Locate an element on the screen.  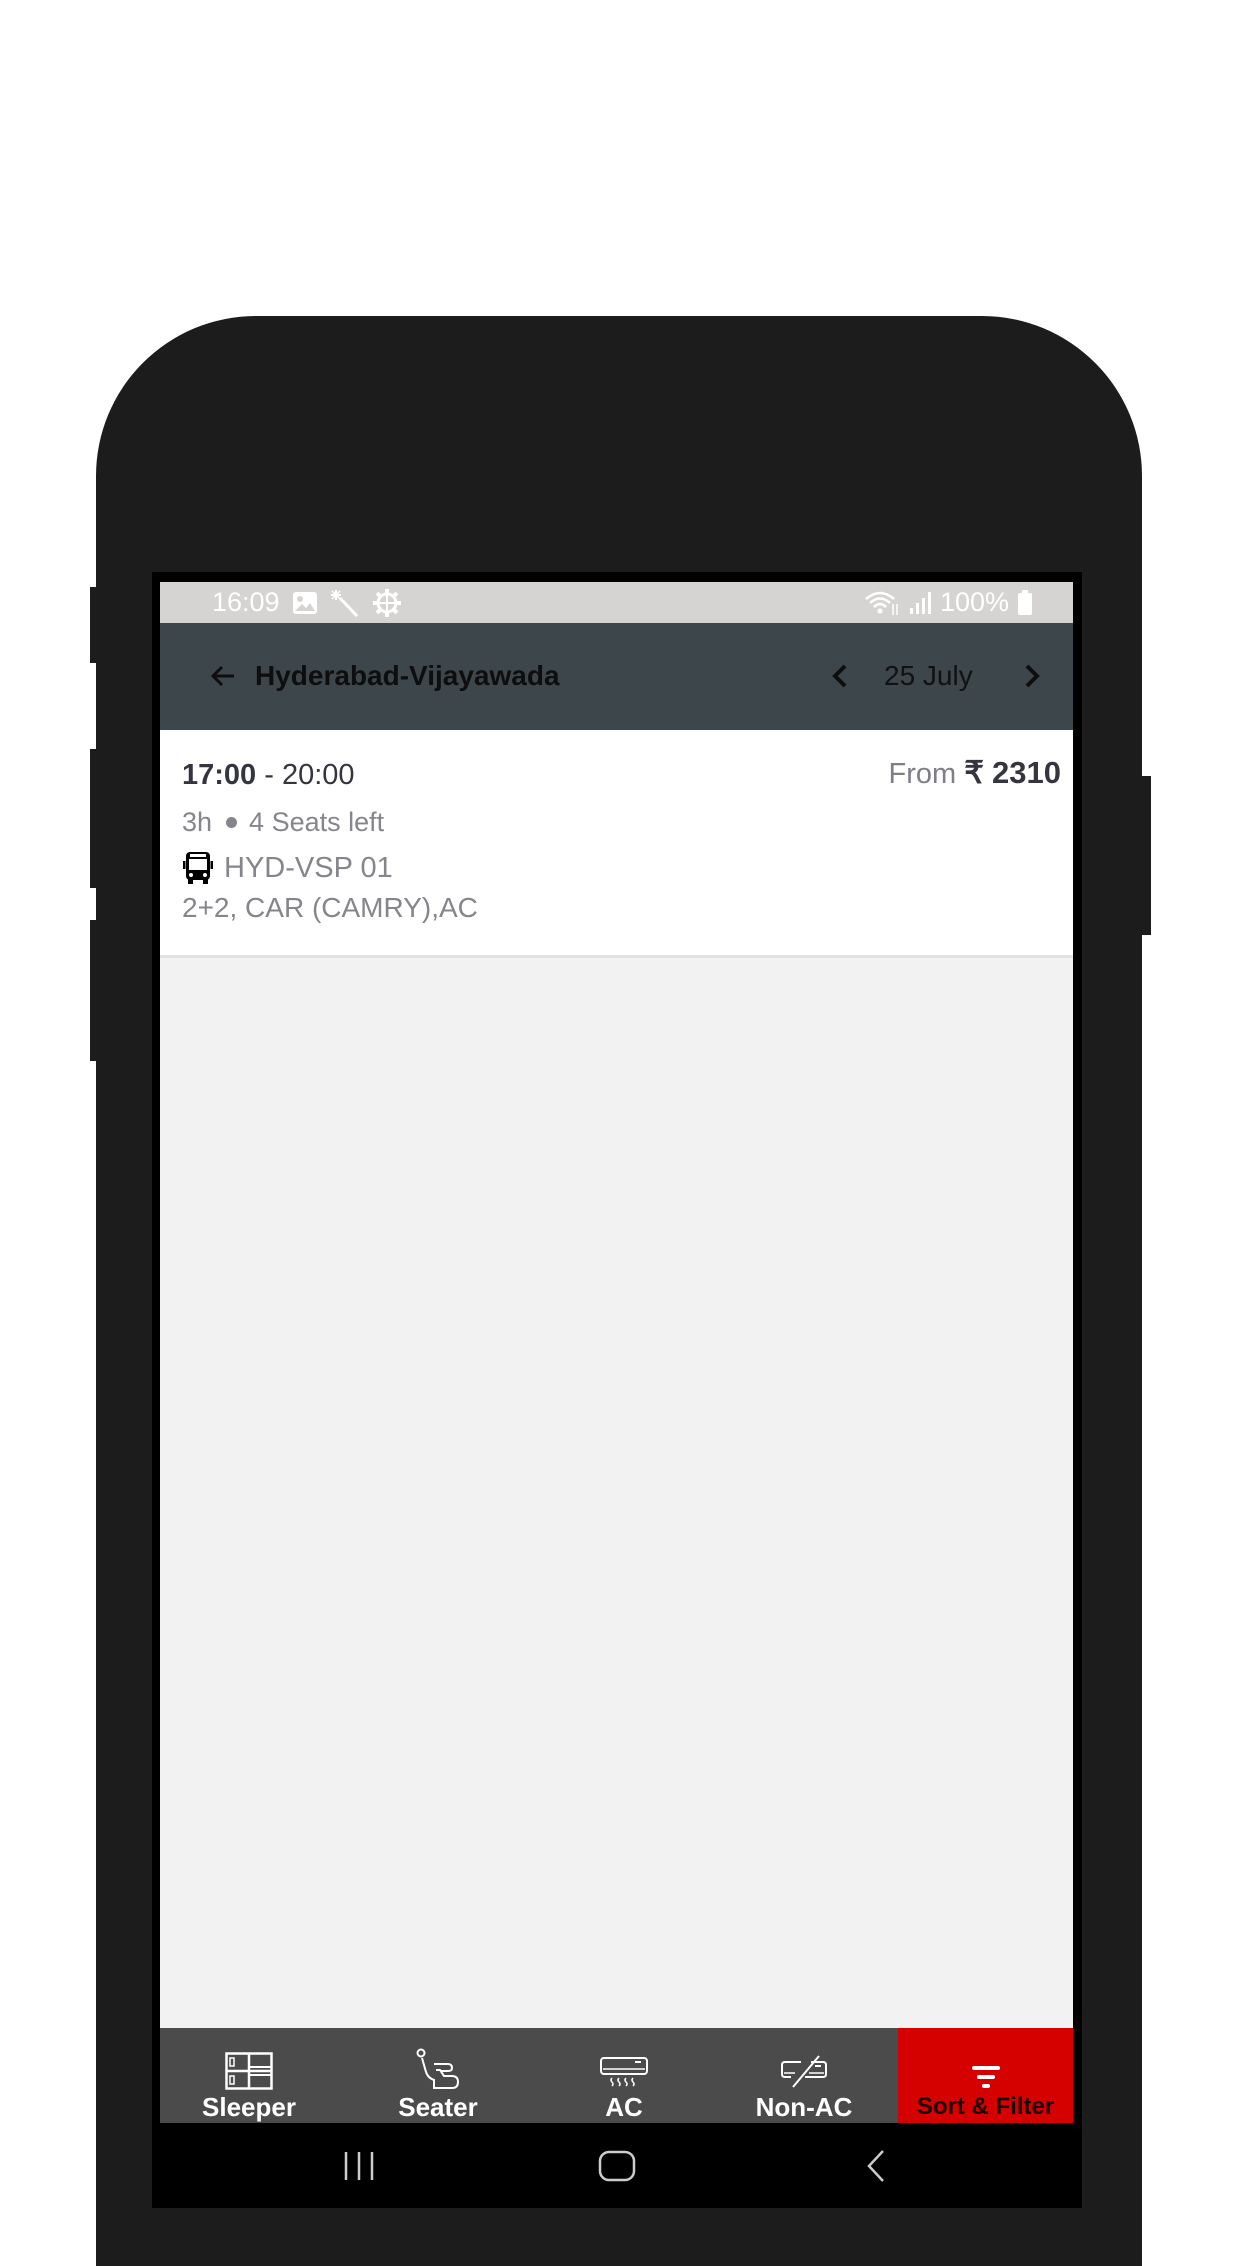
arrival-time: 20:00 is located at coordinates (318, 775).